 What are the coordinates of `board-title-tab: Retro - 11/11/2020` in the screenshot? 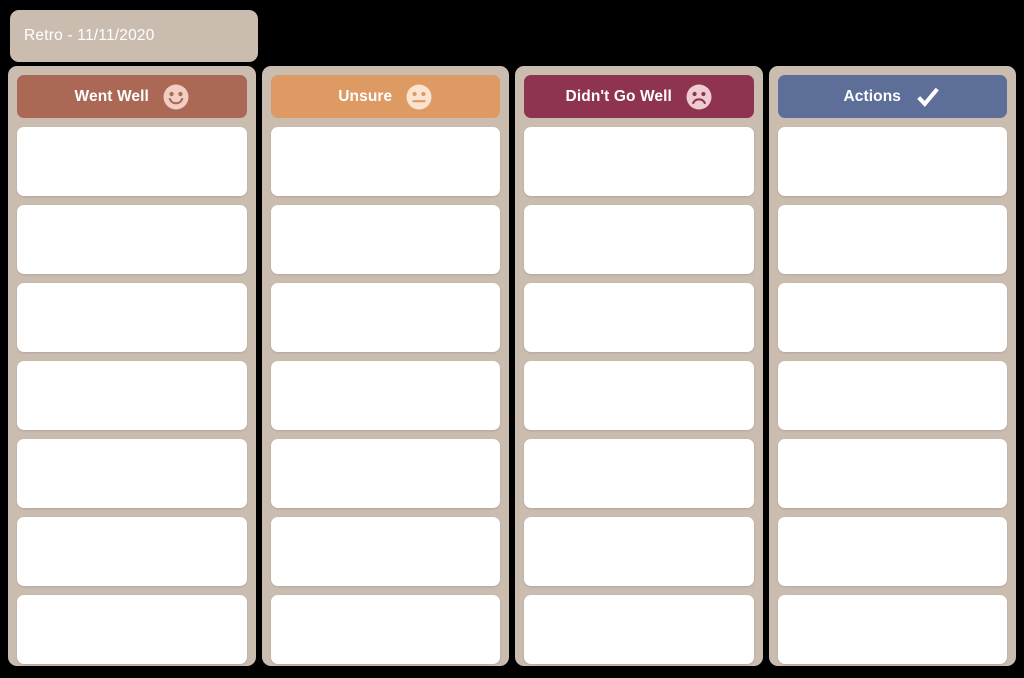 It's located at (134, 36).